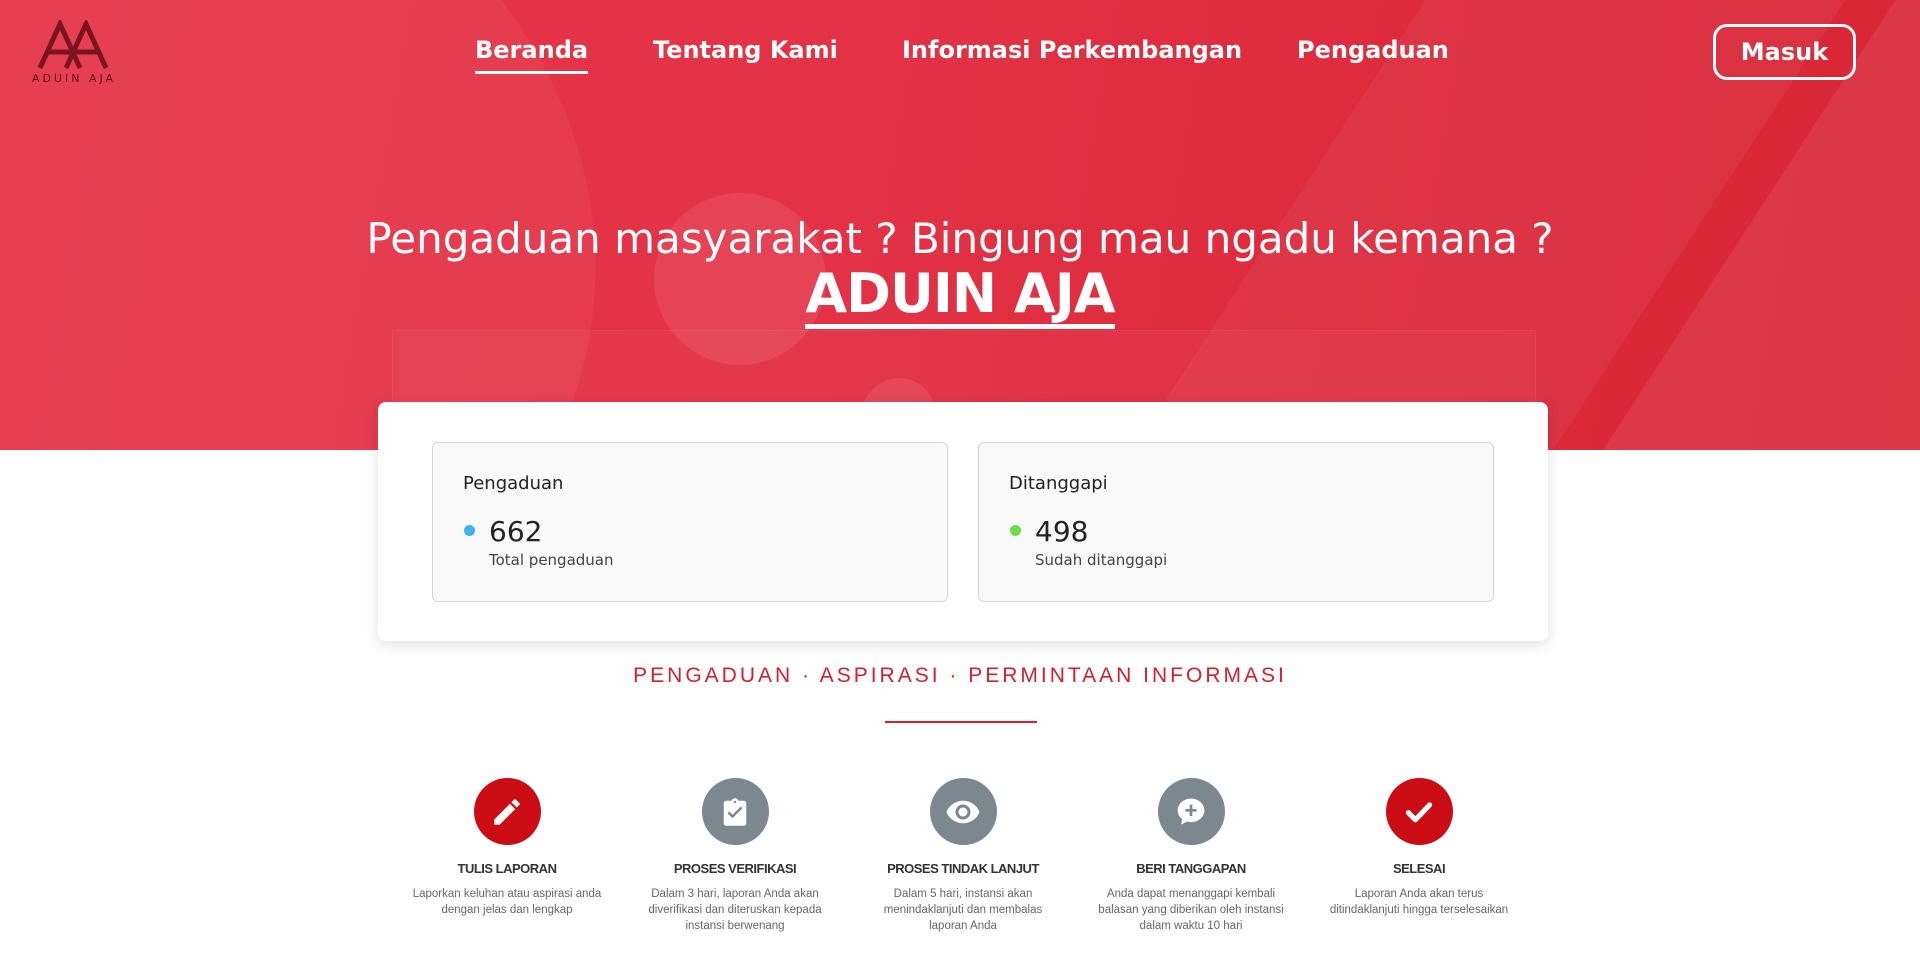  What do you see at coordinates (961, 722) in the screenshot?
I see `tagline-divider` at bounding box center [961, 722].